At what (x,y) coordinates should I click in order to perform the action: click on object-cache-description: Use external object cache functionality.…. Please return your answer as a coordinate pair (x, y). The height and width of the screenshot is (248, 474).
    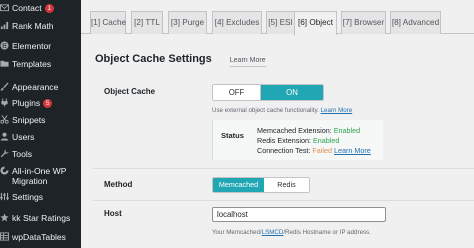
    Looking at the image, I should click on (282, 110).